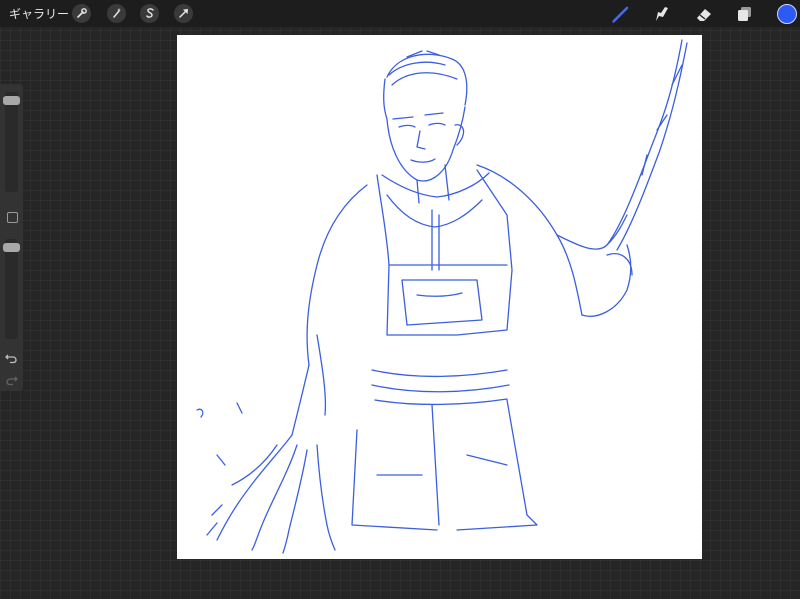  What do you see at coordinates (787, 14) in the screenshot?
I see `color-picker-button` at bounding box center [787, 14].